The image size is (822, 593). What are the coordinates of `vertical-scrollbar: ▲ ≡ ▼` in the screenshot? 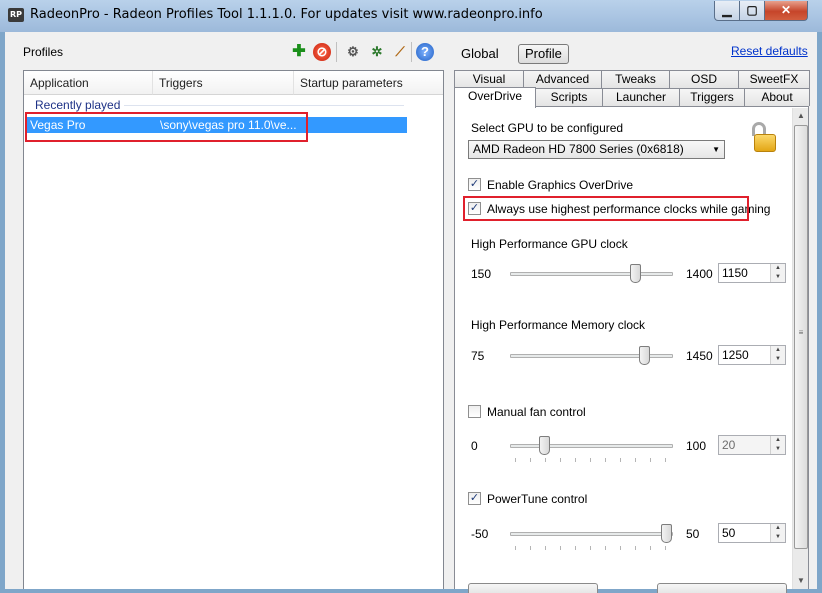 It's located at (800, 348).